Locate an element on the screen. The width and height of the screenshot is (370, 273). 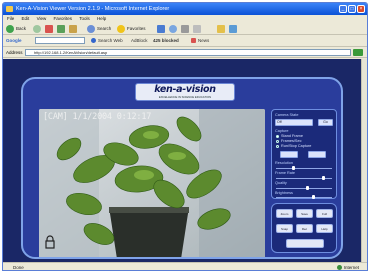
history-button is located at coordinates (174, 29).